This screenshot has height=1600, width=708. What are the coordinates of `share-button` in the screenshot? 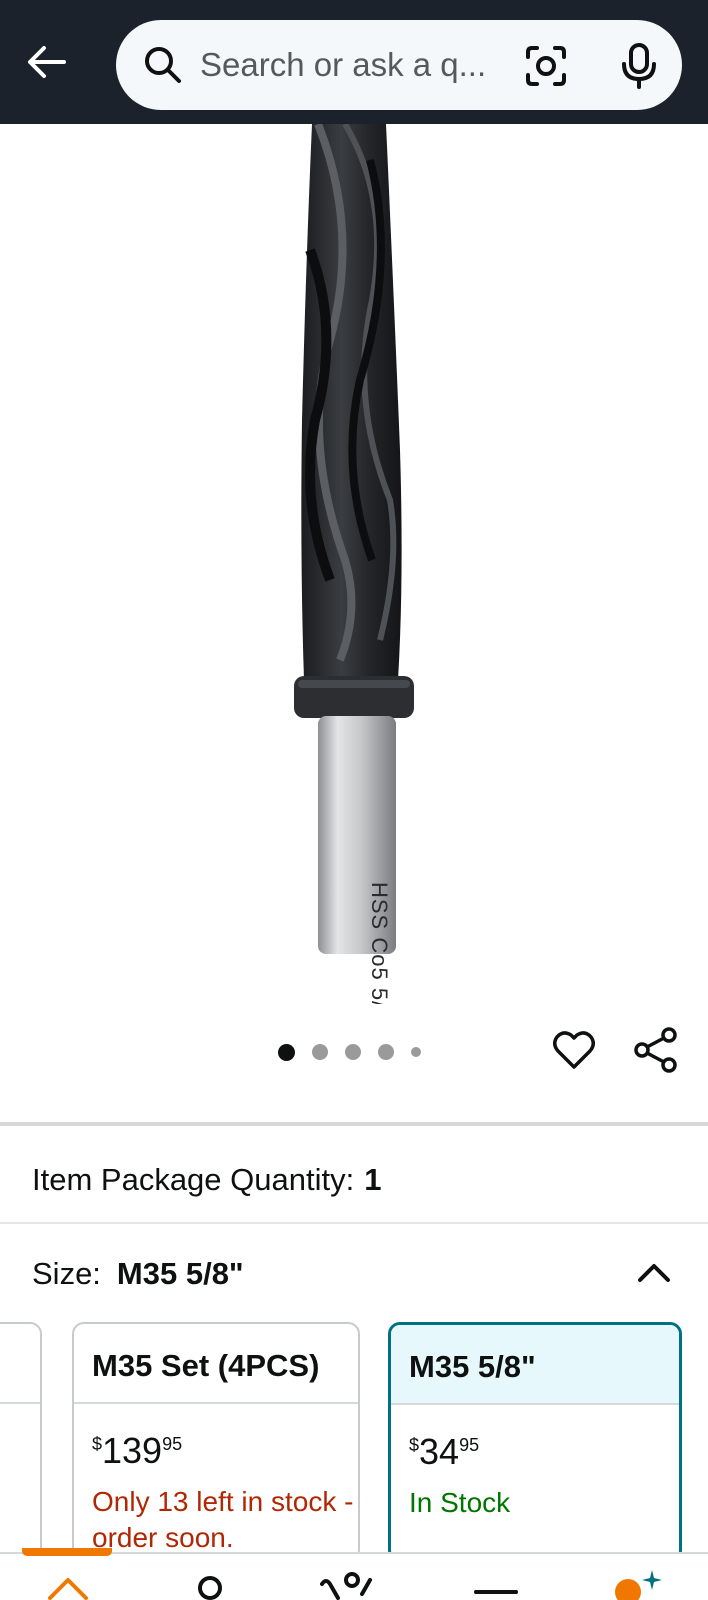 It's located at (656, 1050).